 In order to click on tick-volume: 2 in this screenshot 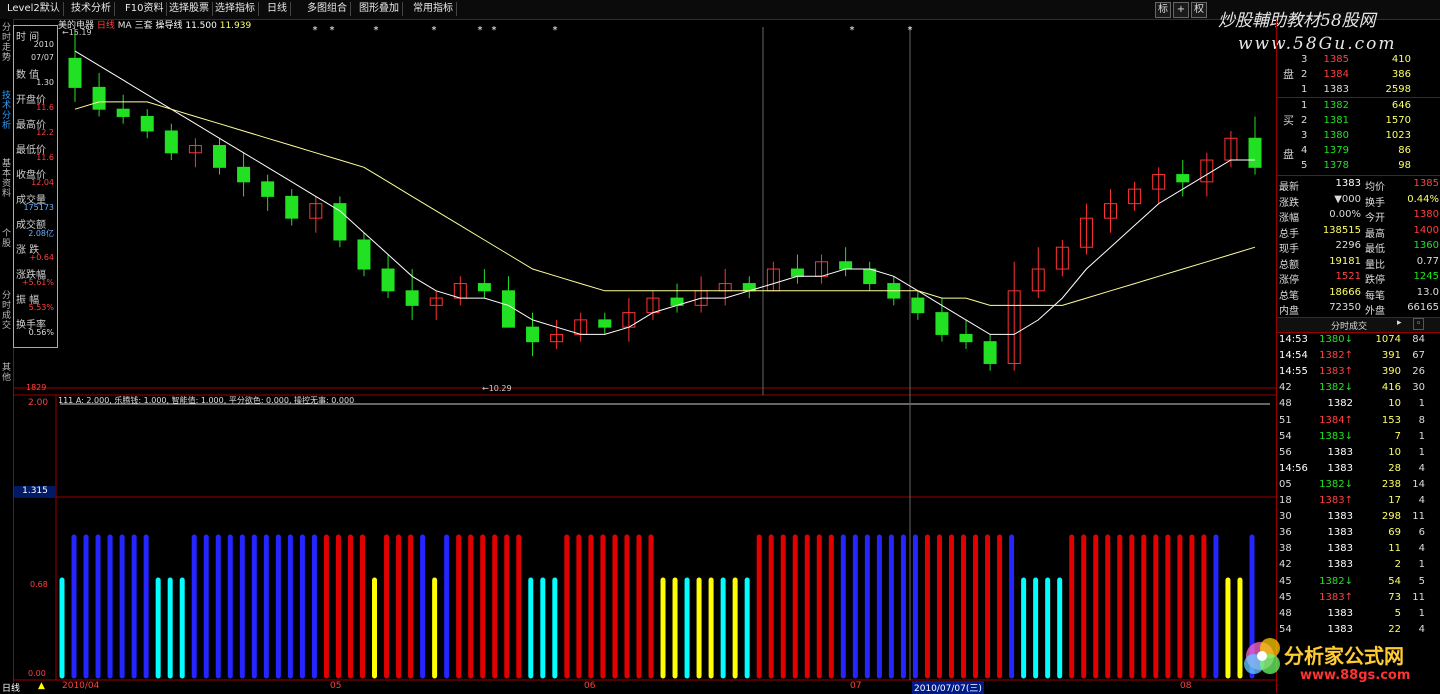, I will do `click(1397, 565)`.